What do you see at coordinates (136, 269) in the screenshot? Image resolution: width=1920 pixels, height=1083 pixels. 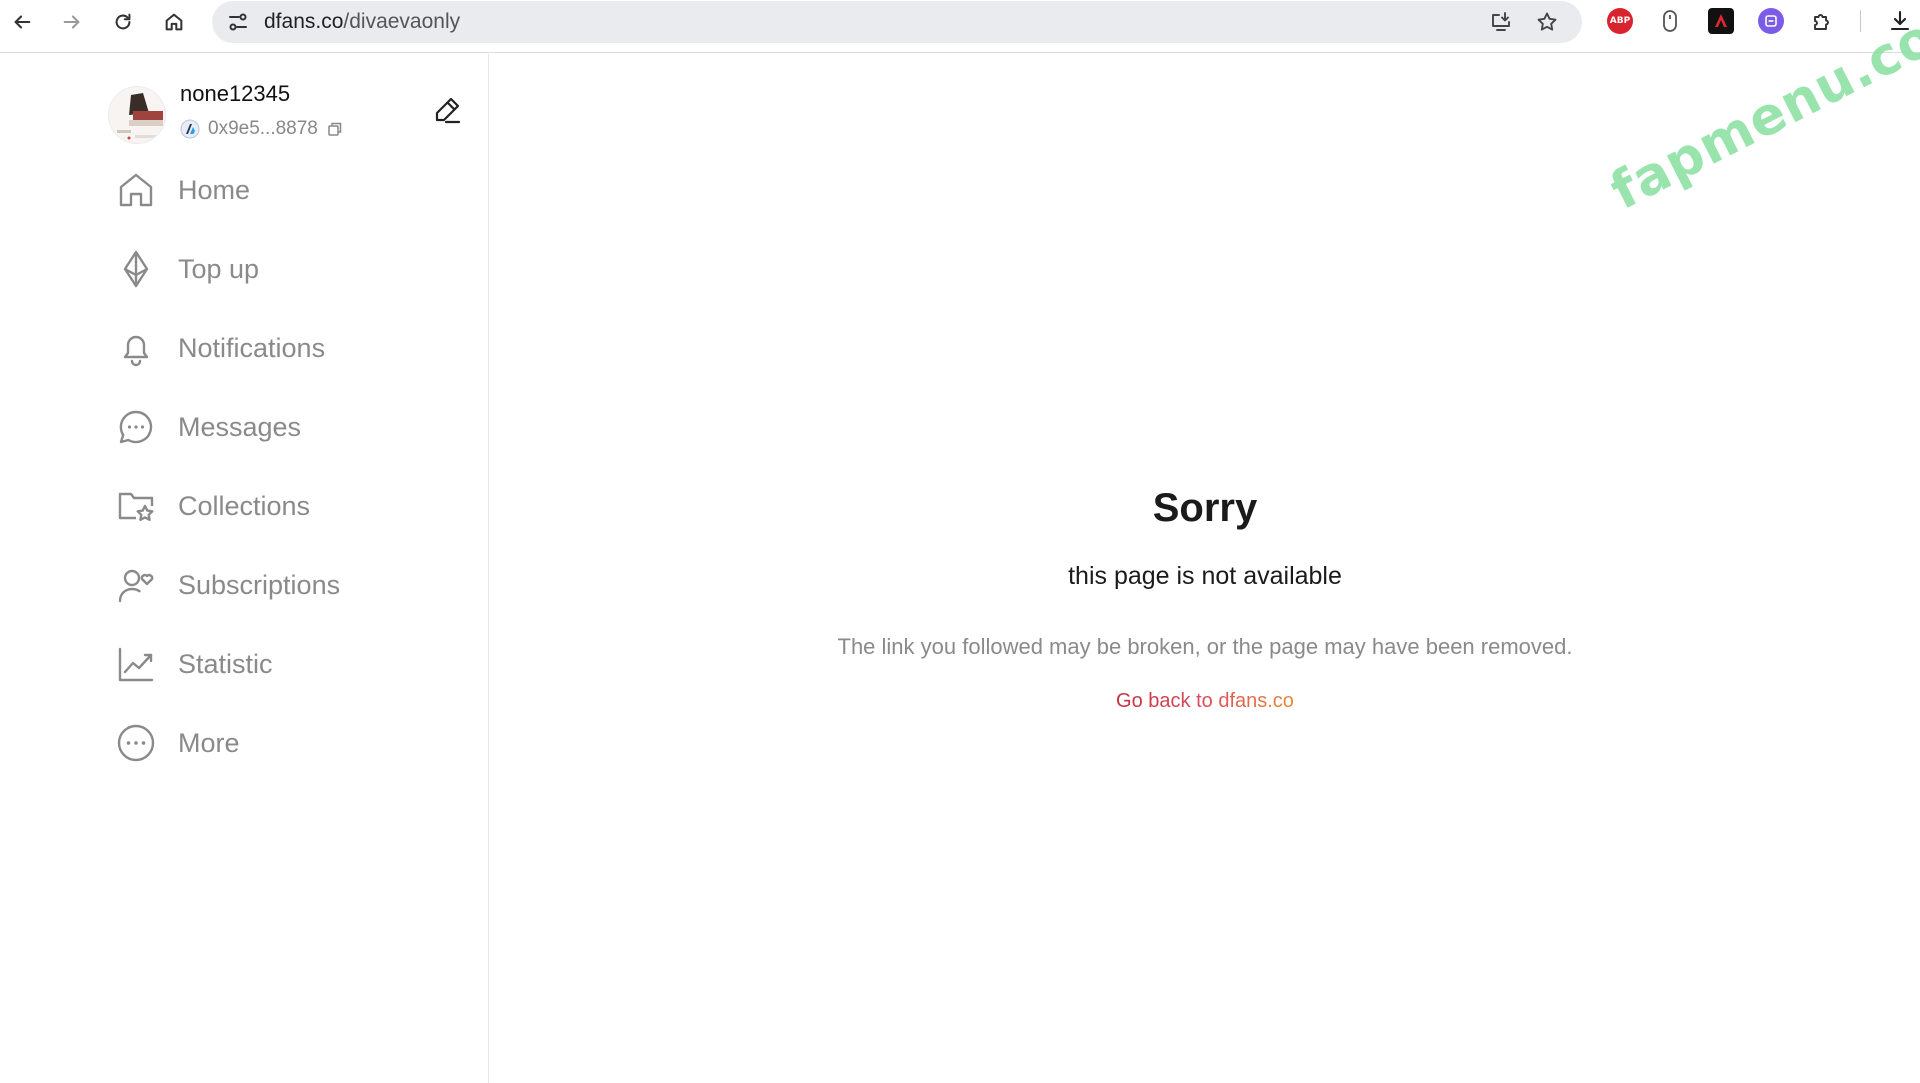 I see `ethereum-icon` at bounding box center [136, 269].